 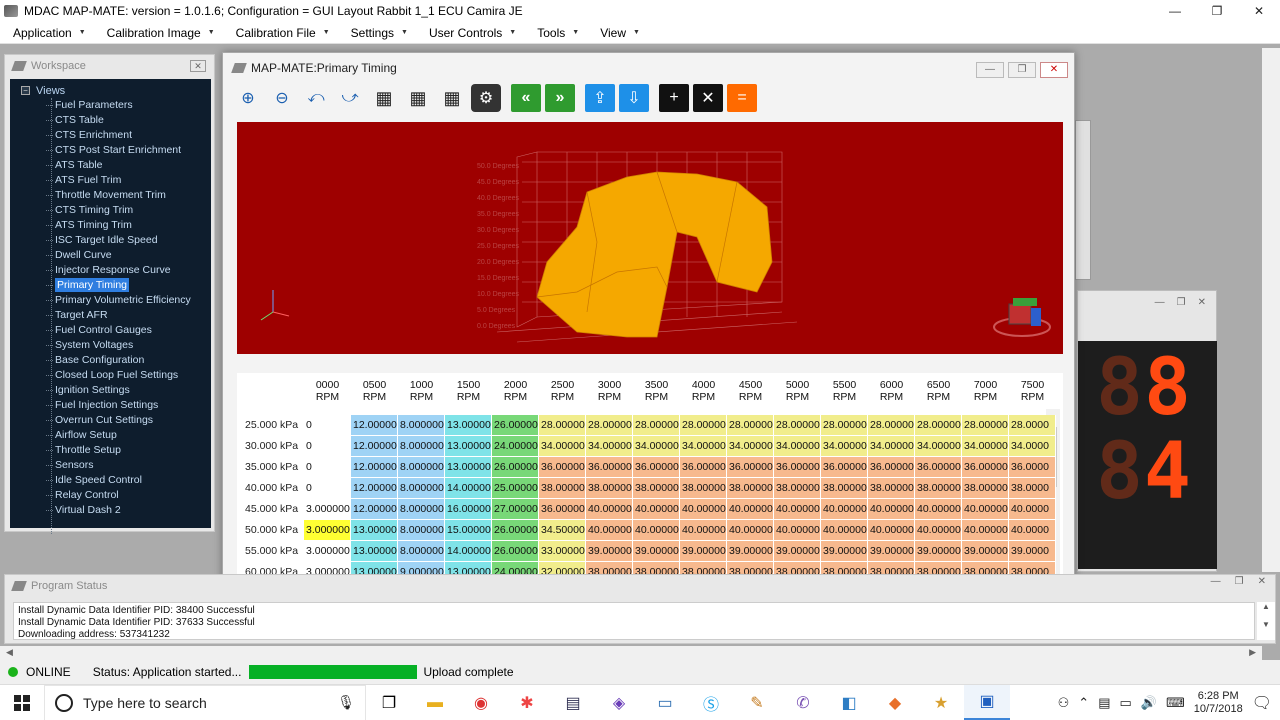 I want to click on zoom-out-icon: ⊖, so click(x=282, y=98).